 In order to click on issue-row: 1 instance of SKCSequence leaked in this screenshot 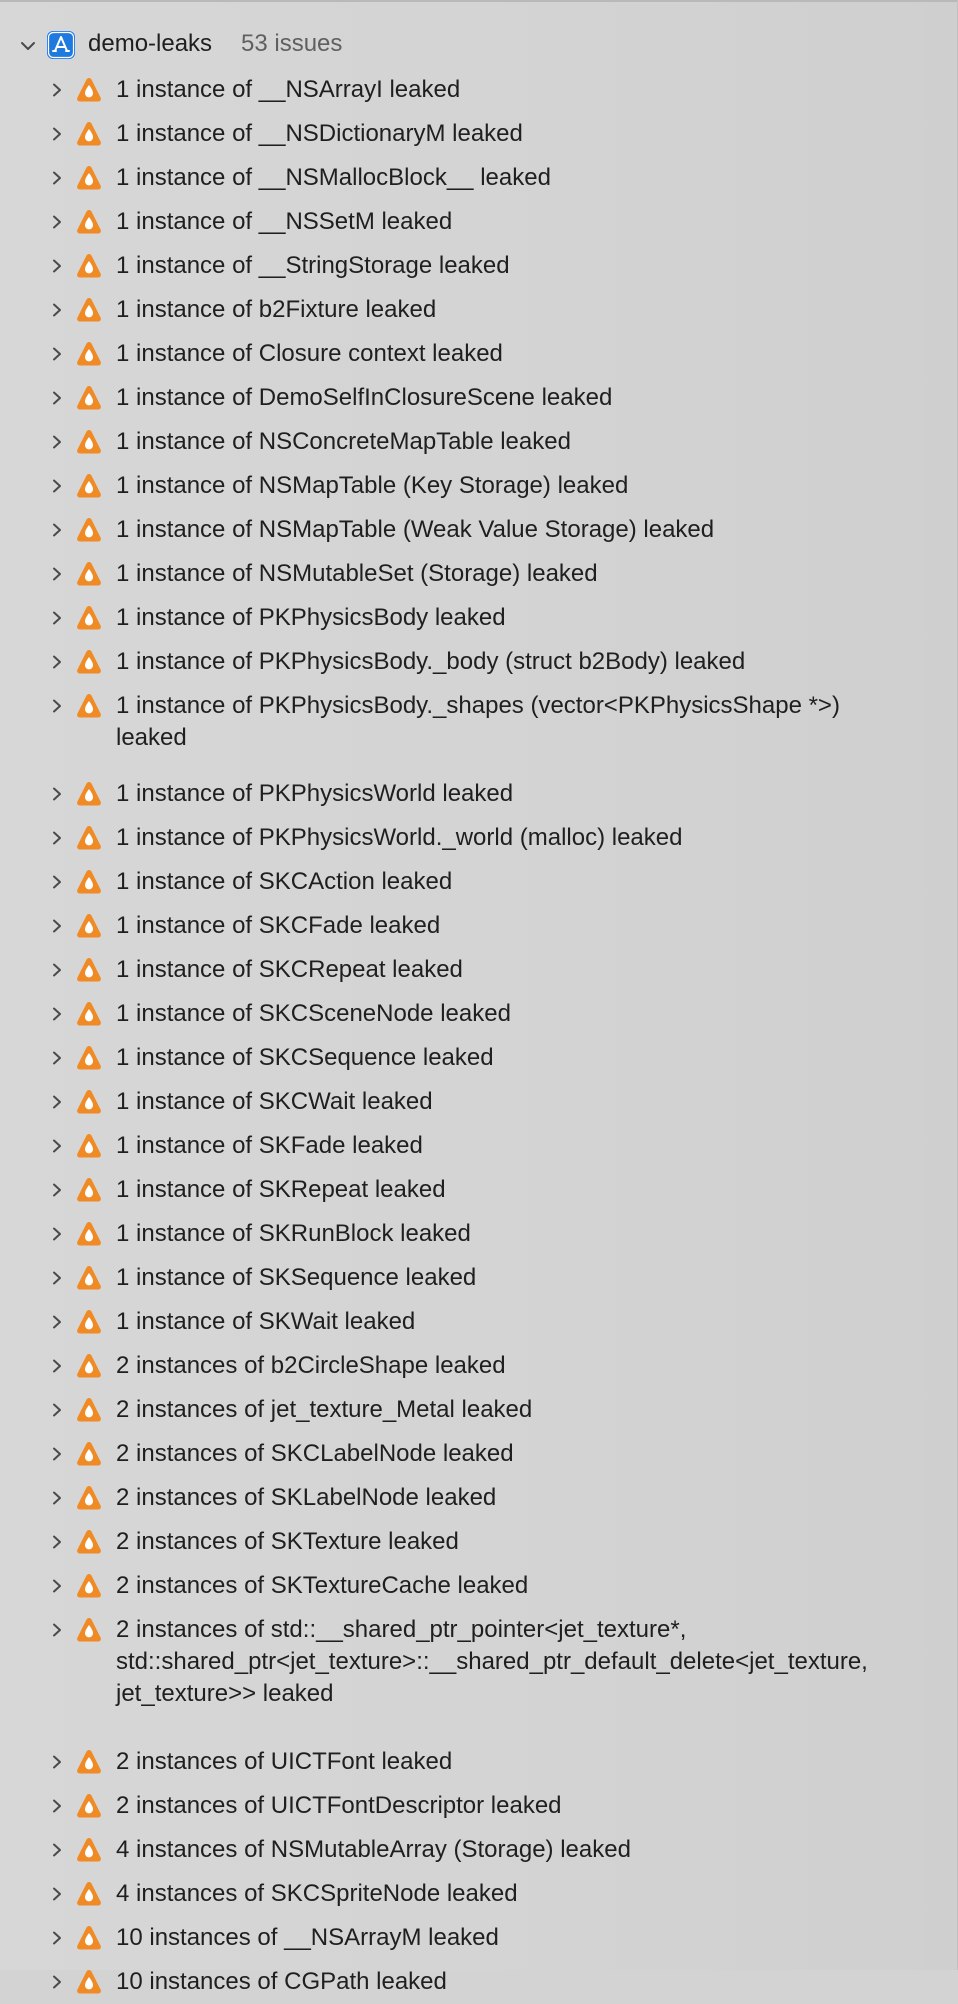, I will do `click(478, 1058)`.